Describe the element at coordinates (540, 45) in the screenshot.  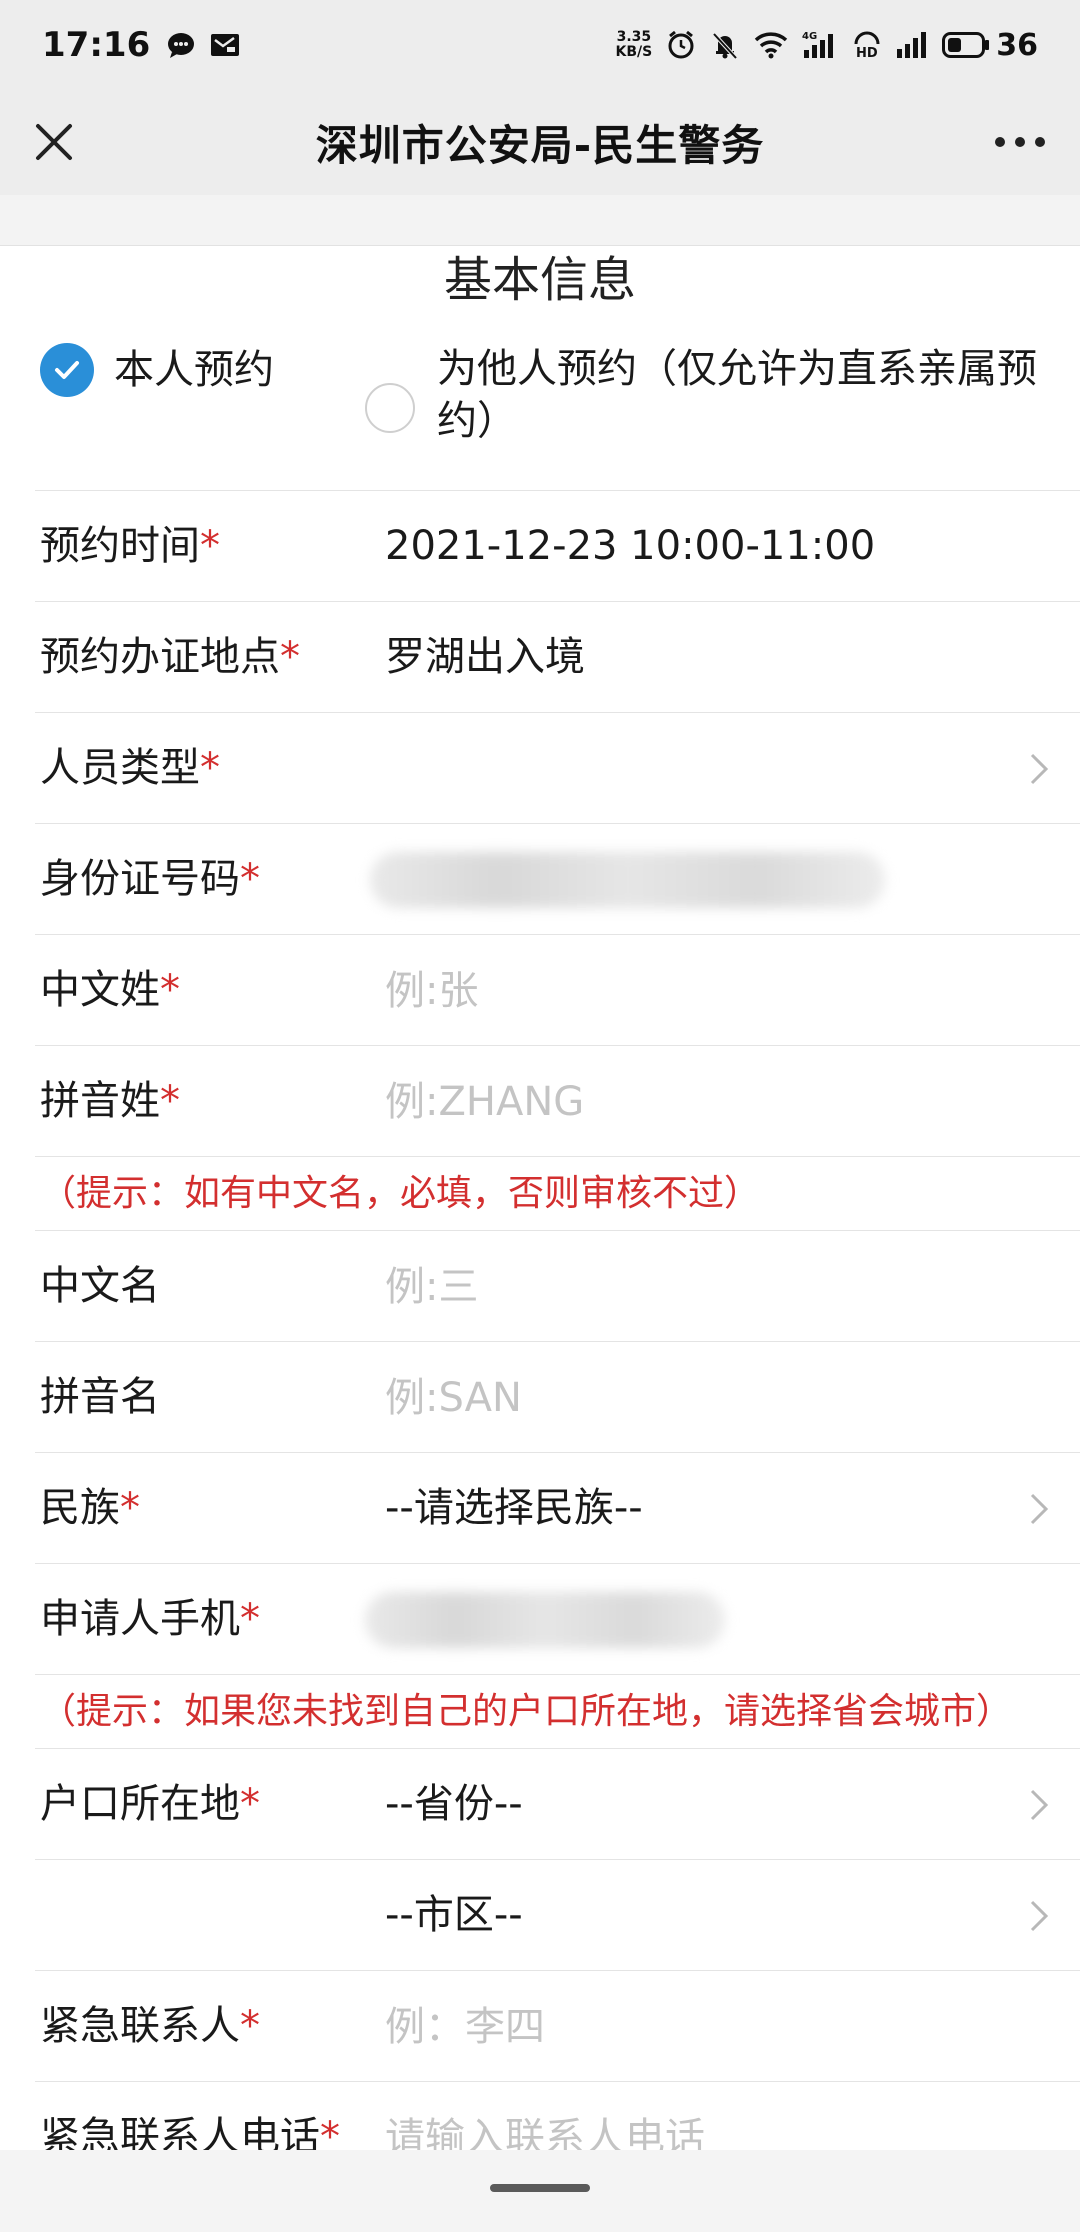
I see `status-bar: 17:16 3.35 KB/S 4G HD 36` at that location.